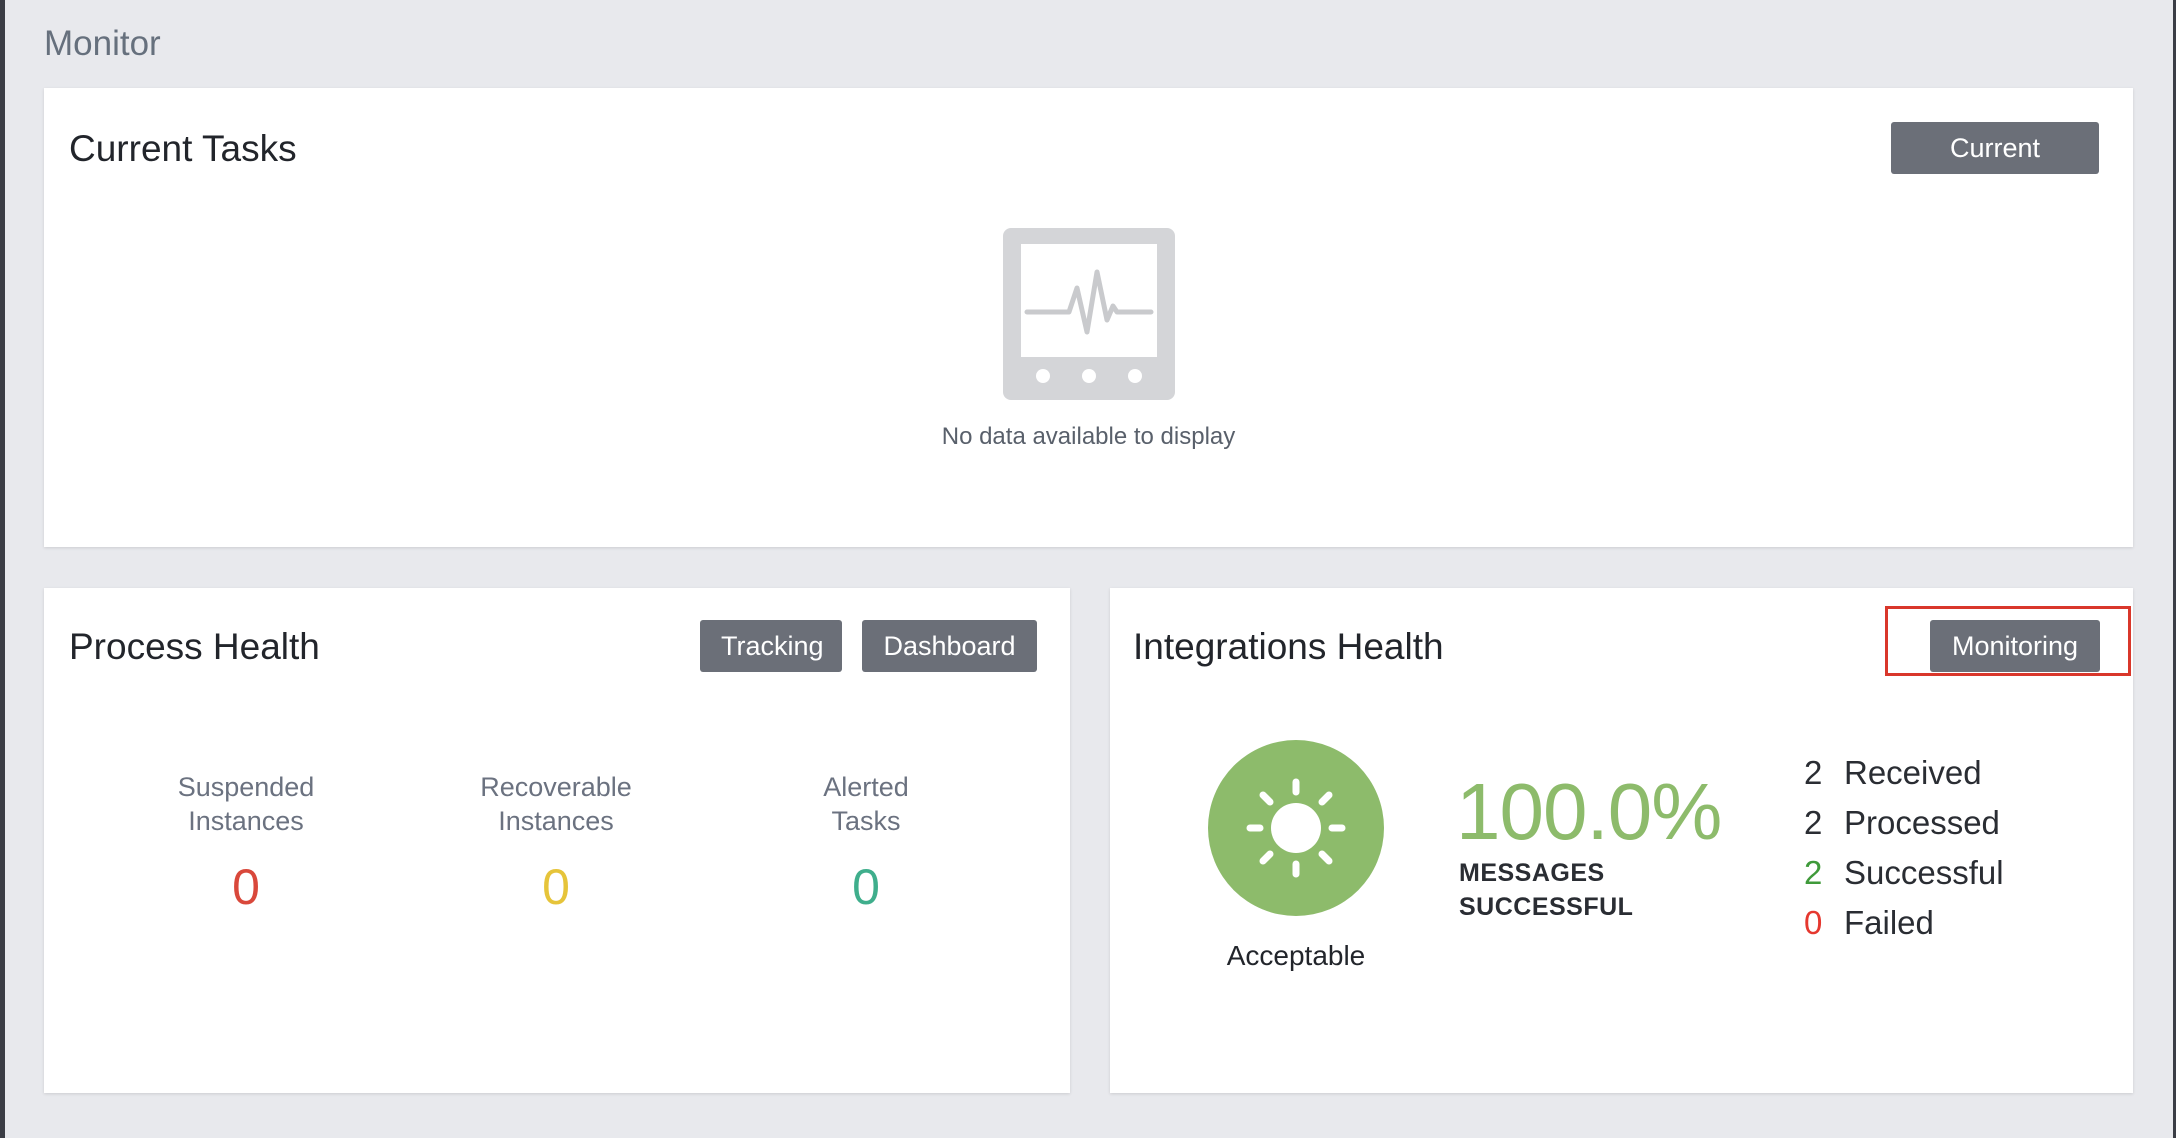 This screenshot has width=2176, height=1138. What do you see at coordinates (866, 843) in the screenshot?
I see `alerted-tasks-metric: Alerted Tasks 0` at bounding box center [866, 843].